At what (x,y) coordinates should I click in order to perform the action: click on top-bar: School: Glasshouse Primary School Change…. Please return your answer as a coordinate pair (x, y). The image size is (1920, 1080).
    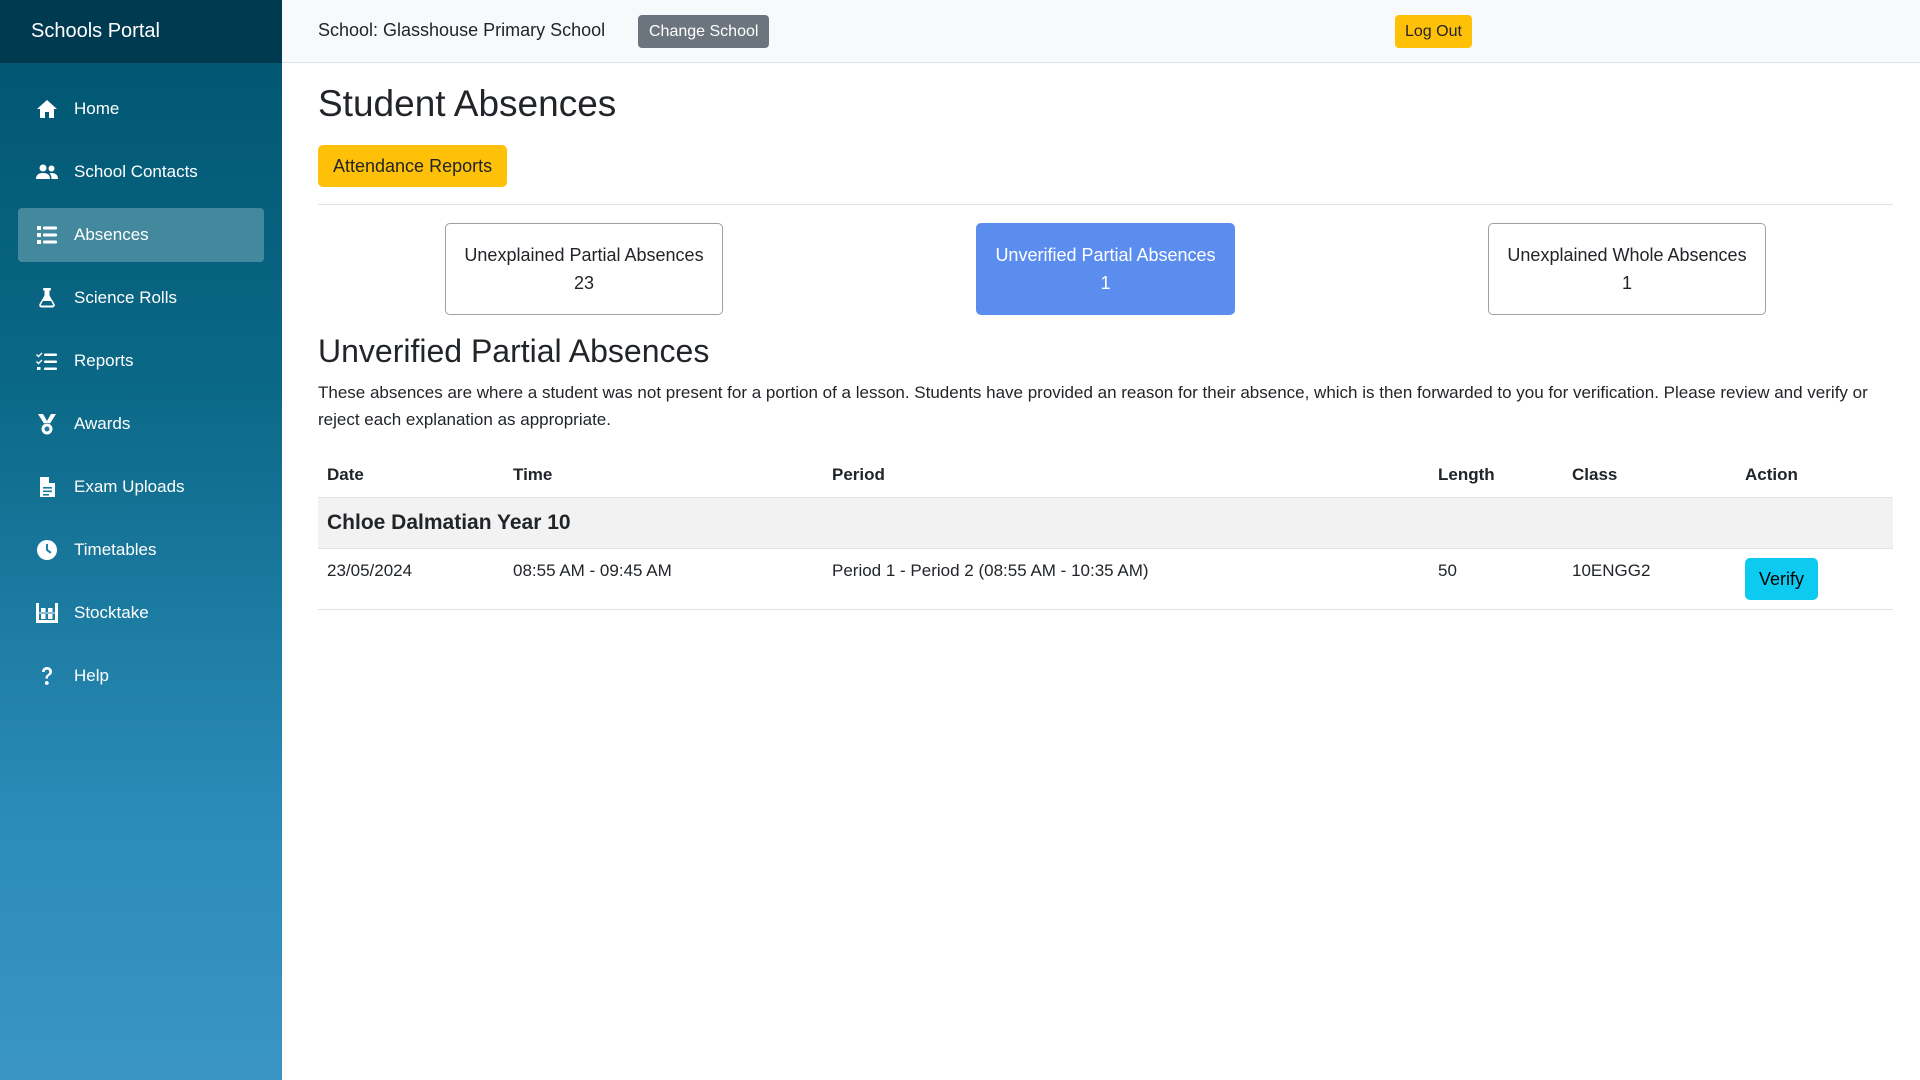
    Looking at the image, I should click on (1101, 31).